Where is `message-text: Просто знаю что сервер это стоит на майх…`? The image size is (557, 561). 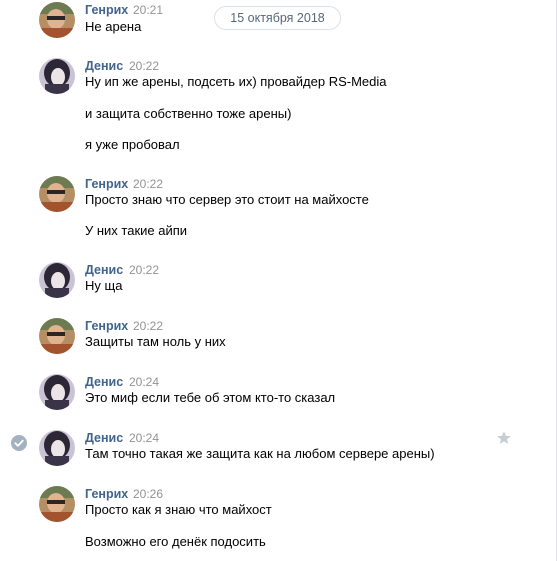
message-text: Просто знаю что сервер это стоит на майх… is located at coordinates (227, 199).